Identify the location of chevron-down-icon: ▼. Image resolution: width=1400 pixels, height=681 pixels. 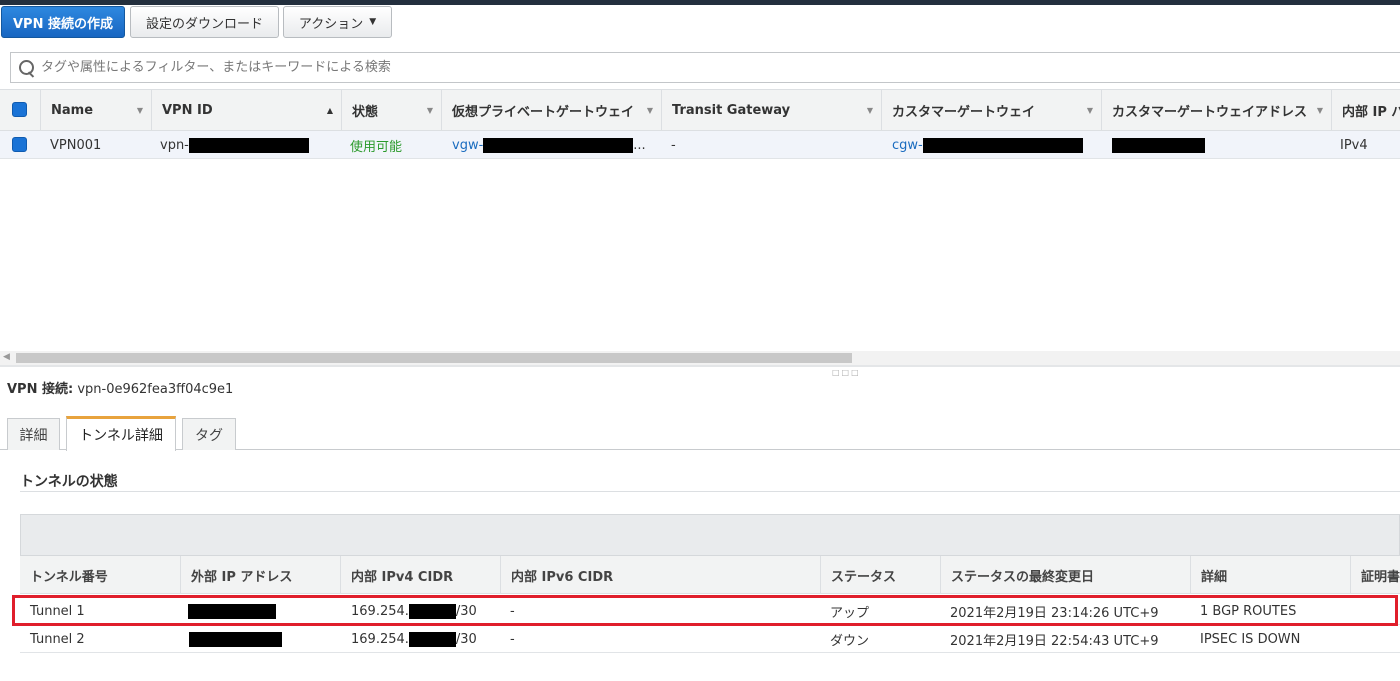
(373, 22).